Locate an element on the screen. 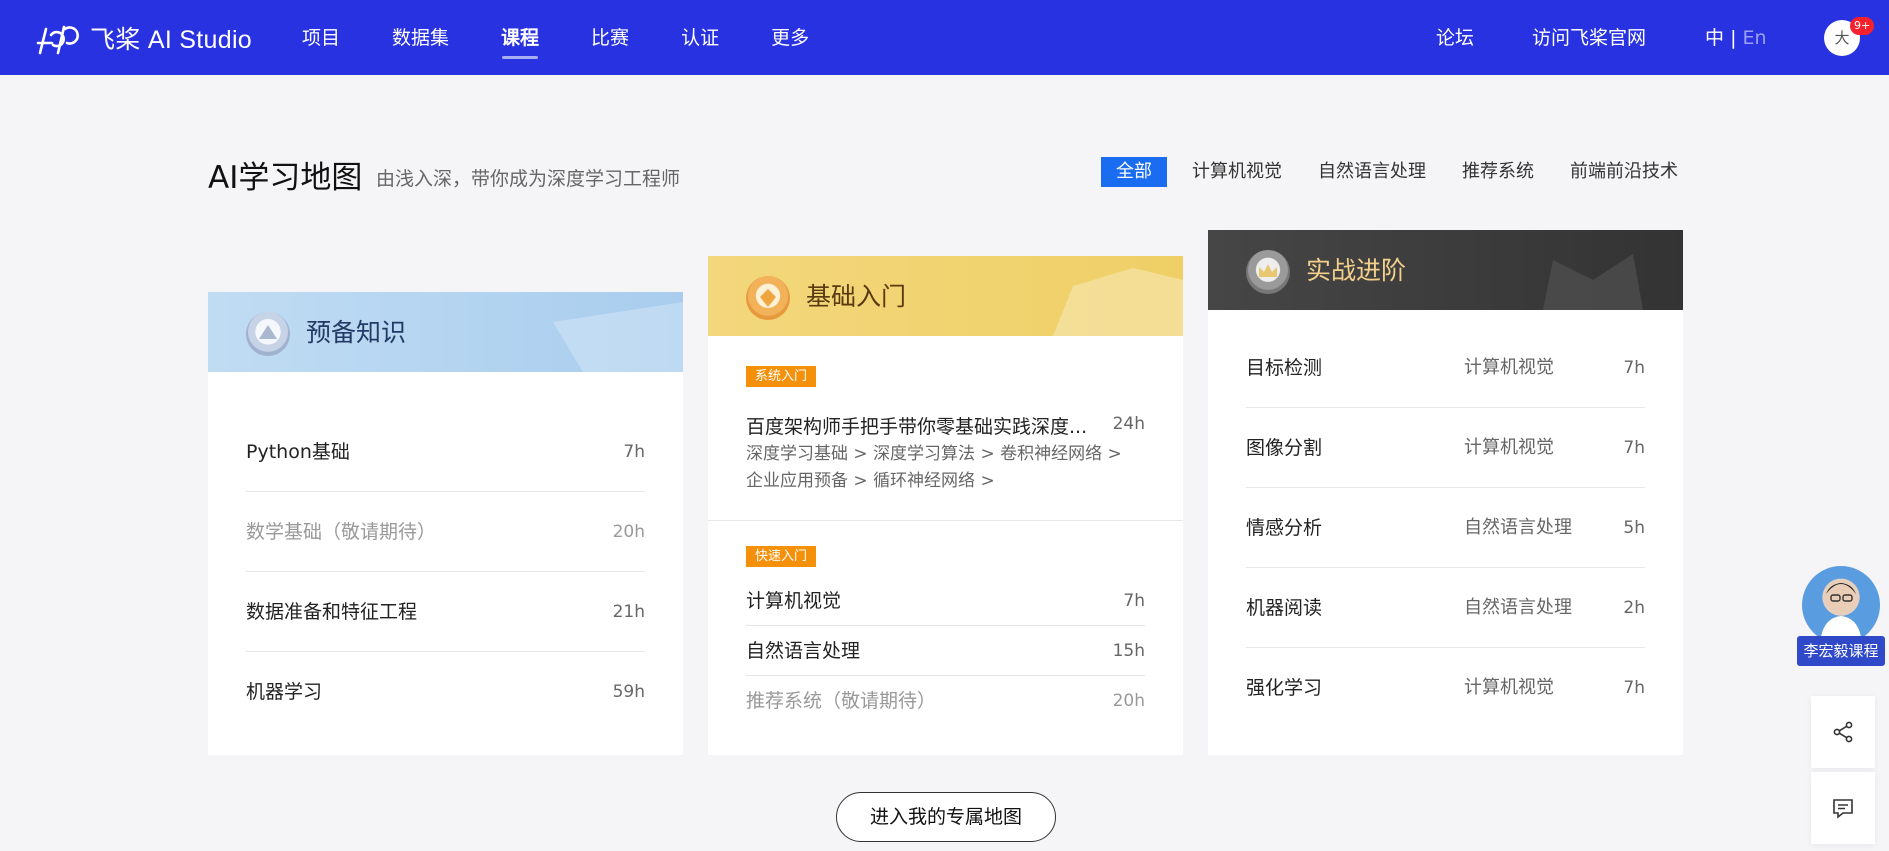 Image resolution: width=1889 pixels, height=851 pixels. nav-official-site: 访问飞桨官网 is located at coordinates (1589, 37).